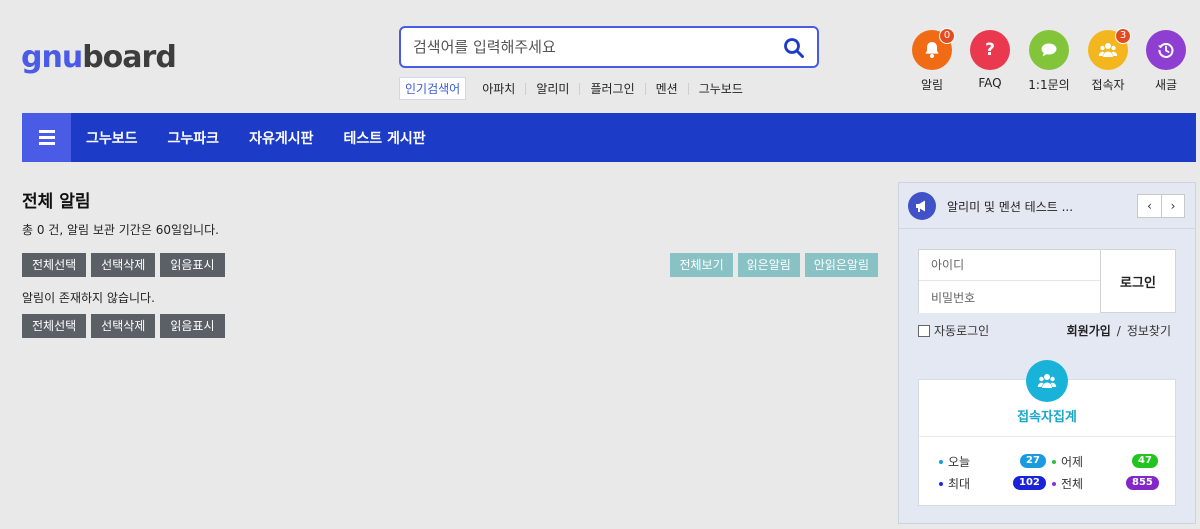 The height and width of the screenshot is (529, 1200). I want to click on popular-item: 플러그인, so click(611, 88).